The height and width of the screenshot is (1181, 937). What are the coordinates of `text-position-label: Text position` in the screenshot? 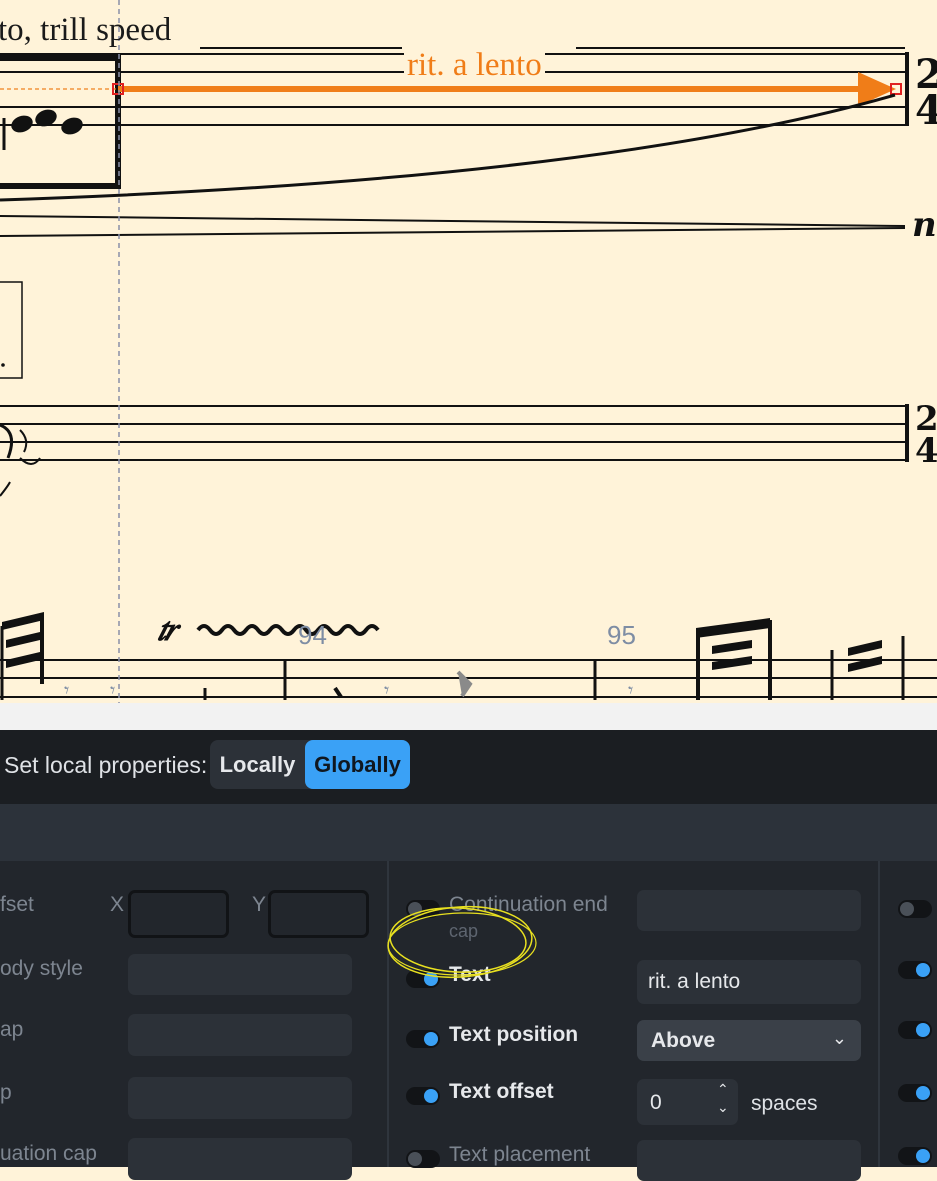 It's located at (514, 1034).